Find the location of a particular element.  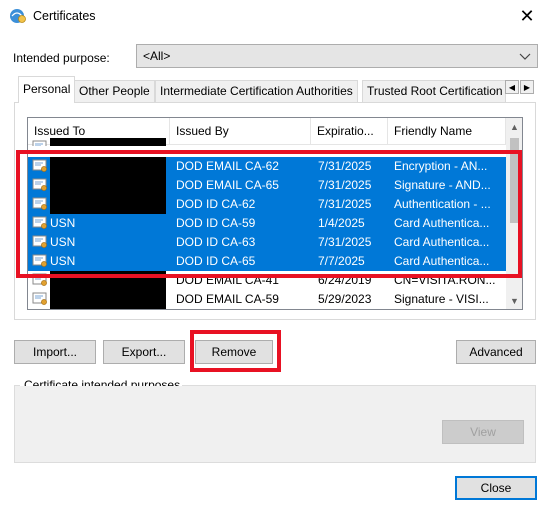

title-bar: Certificates ✕ is located at coordinates (275, 16).